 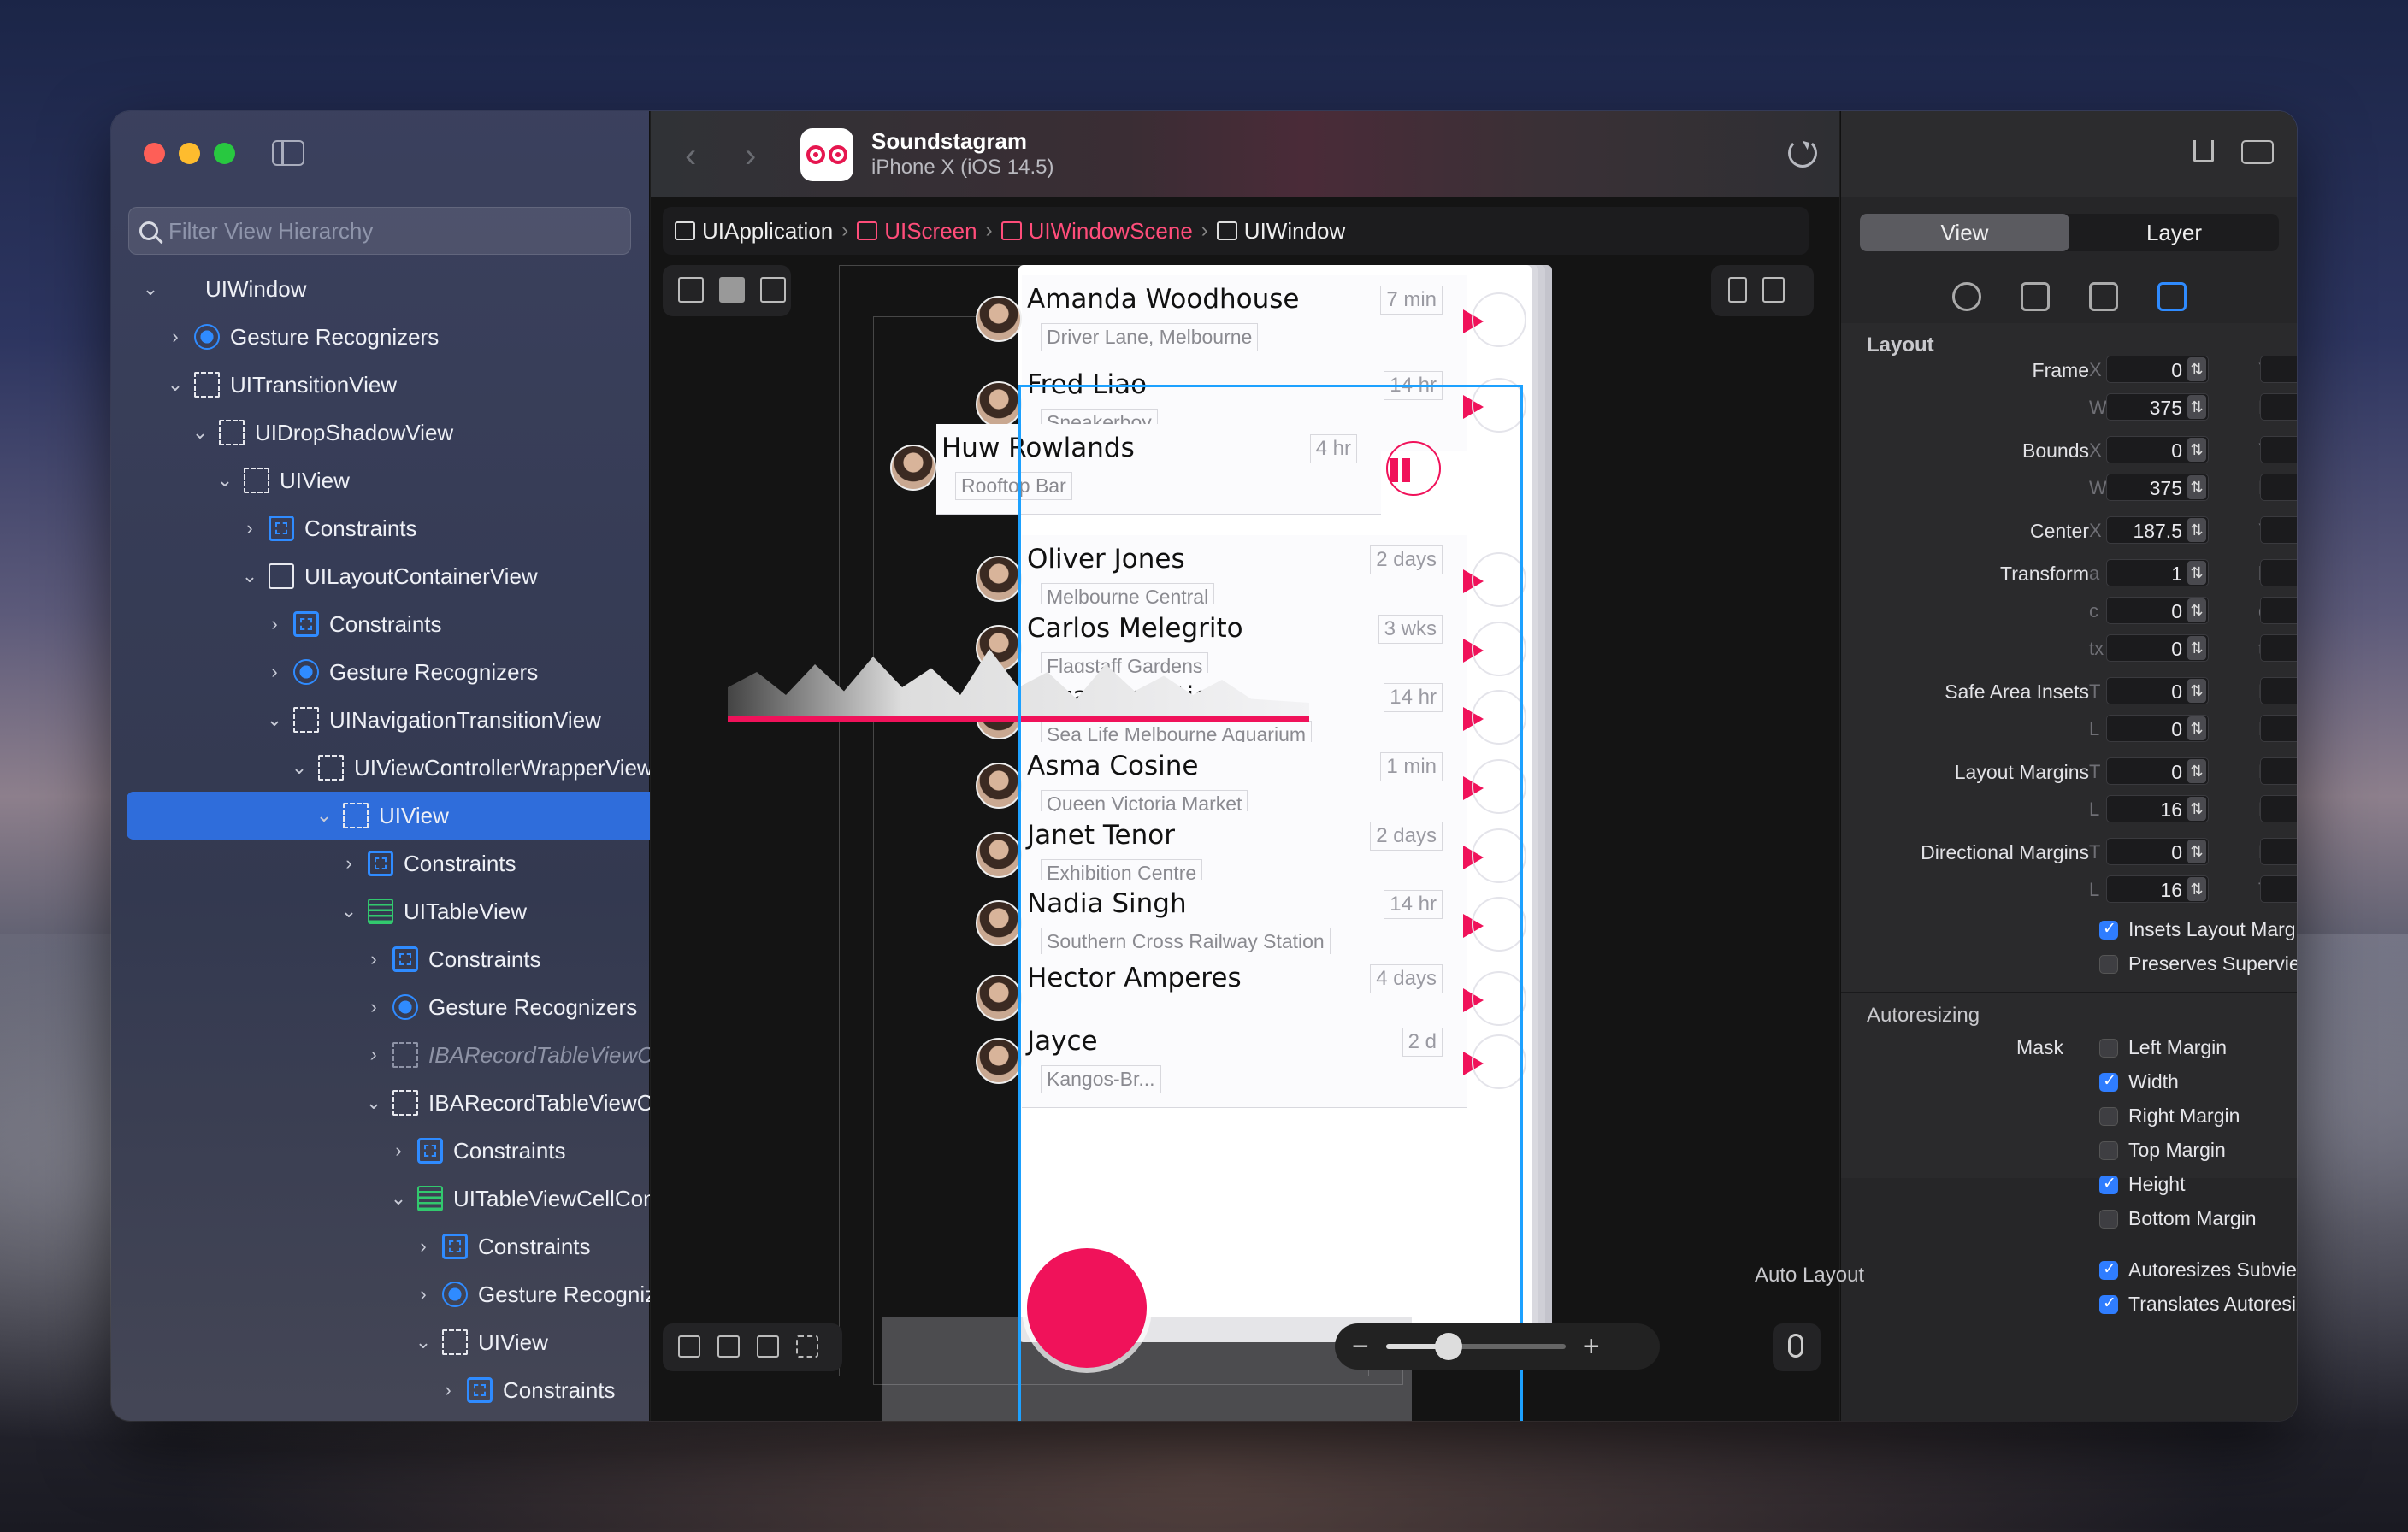 What do you see at coordinates (729, 1346) in the screenshot?
I see `wireframe-icon` at bounding box center [729, 1346].